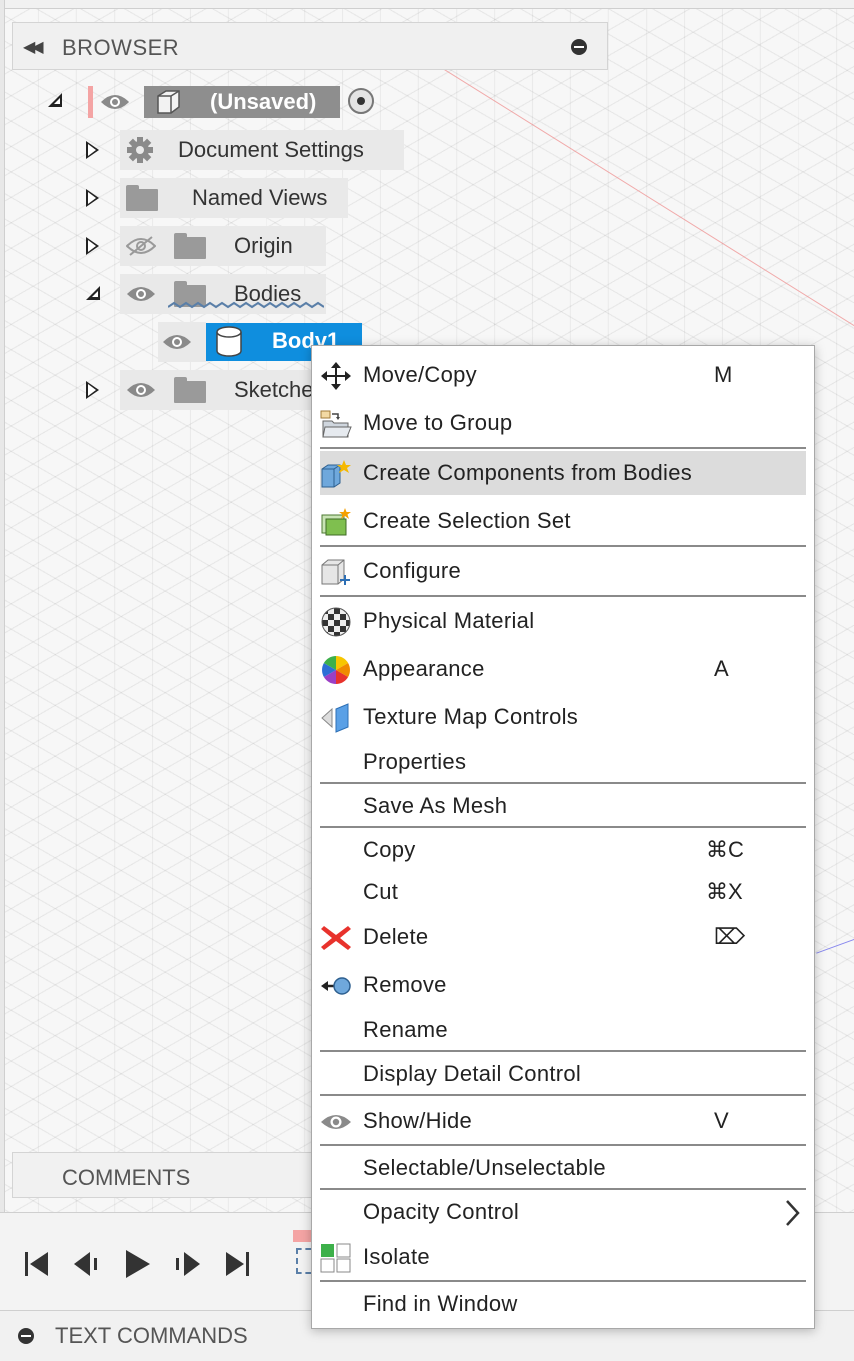 This screenshot has height=1361, width=854. What do you see at coordinates (92, 150) in the screenshot?
I see `expand-document-settings-icon` at bounding box center [92, 150].